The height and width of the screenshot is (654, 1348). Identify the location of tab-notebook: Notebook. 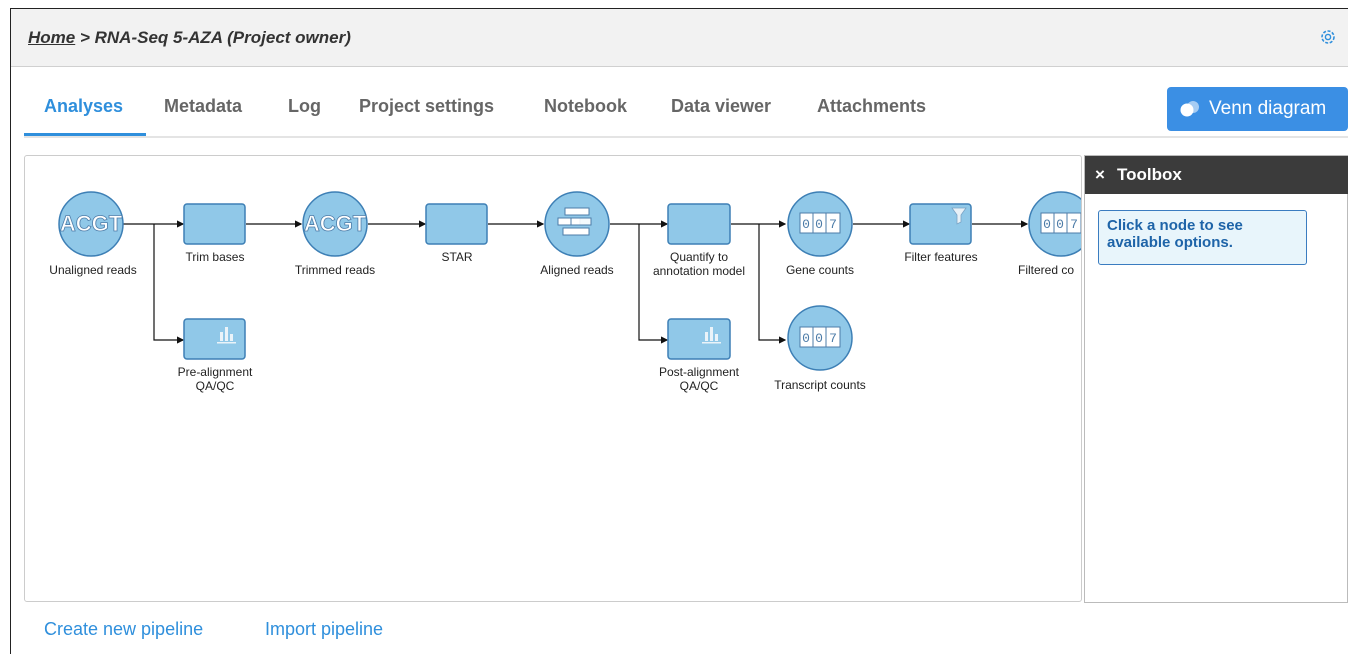
(585, 106).